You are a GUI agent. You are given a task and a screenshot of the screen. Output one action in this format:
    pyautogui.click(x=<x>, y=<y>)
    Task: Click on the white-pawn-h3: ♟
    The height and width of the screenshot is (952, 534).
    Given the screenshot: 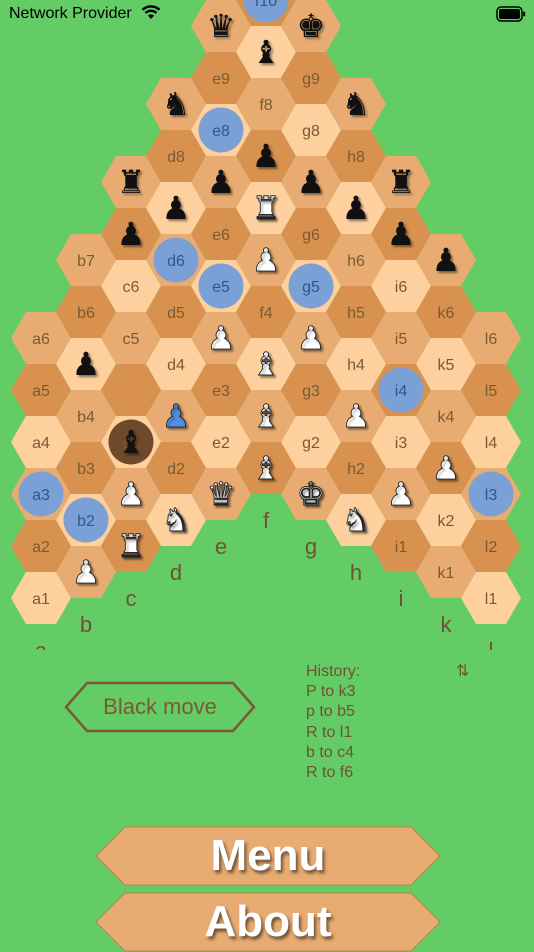 What is the action you would take?
    pyautogui.click(x=356, y=416)
    